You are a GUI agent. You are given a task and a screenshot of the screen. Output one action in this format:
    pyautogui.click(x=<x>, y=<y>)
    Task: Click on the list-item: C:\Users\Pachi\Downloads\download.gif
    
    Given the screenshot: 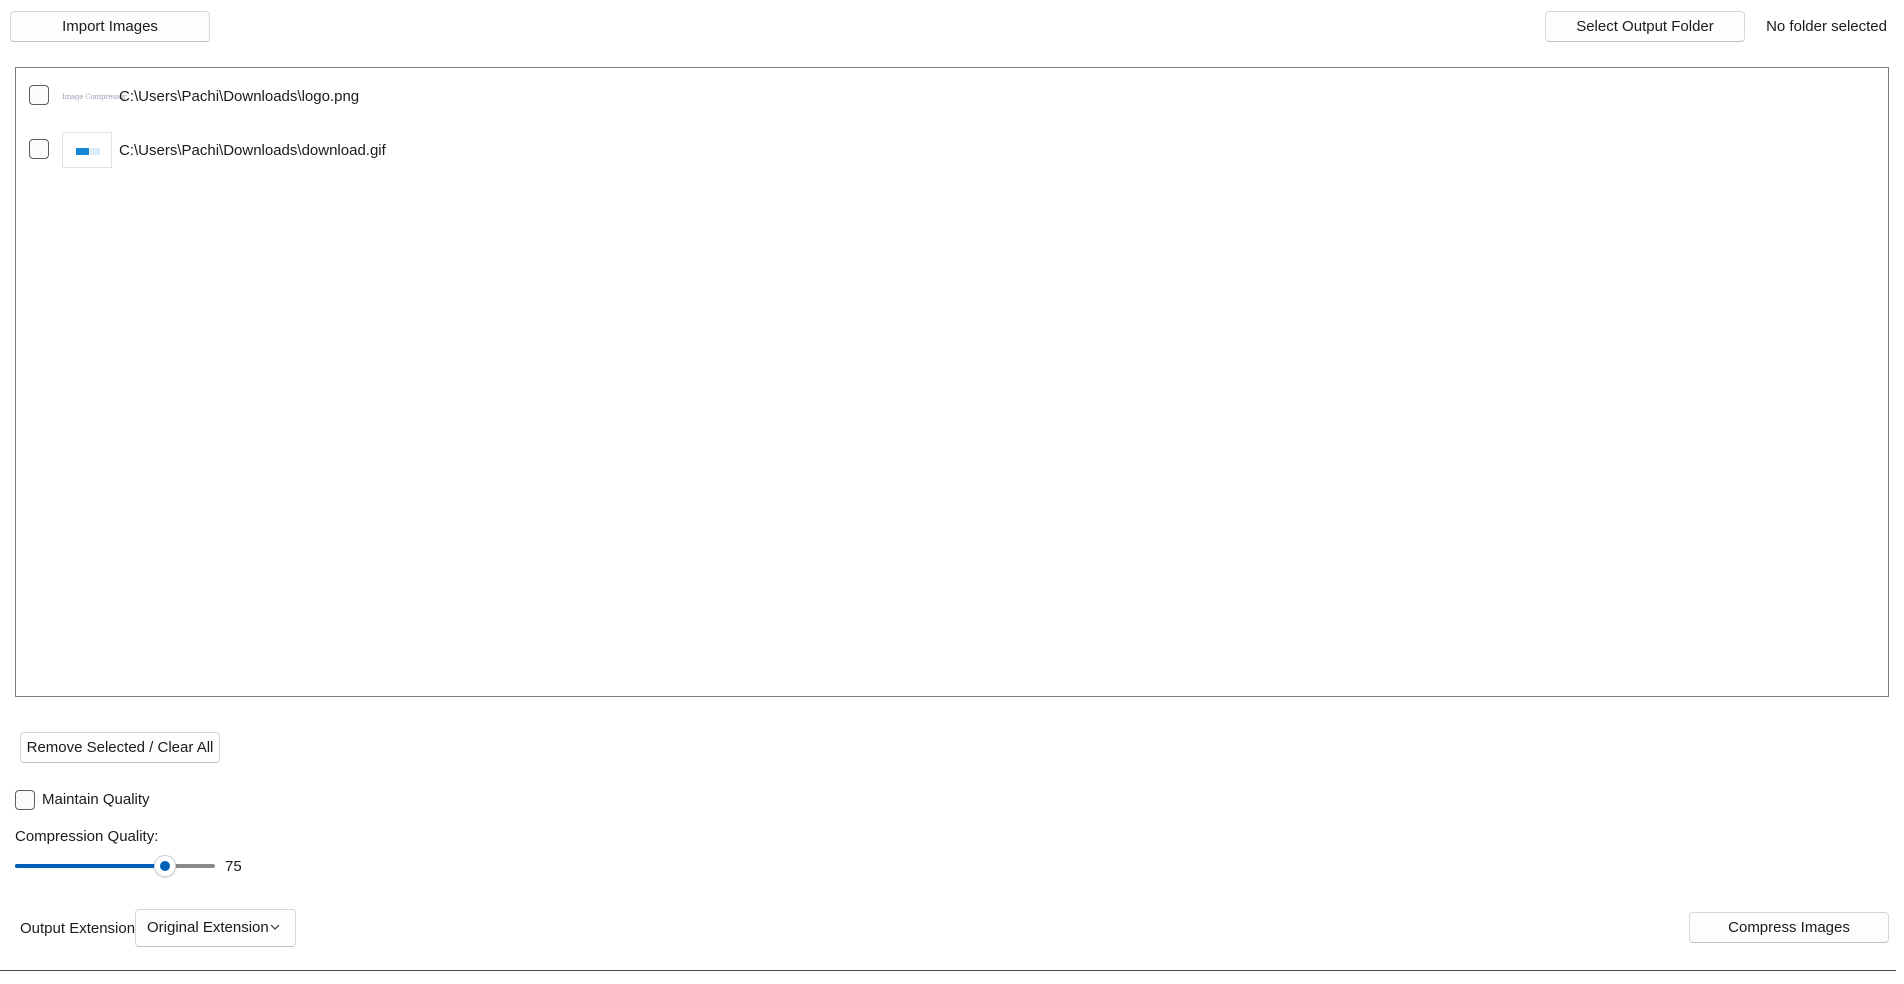 What is the action you would take?
    pyautogui.click(x=952, y=151)
    